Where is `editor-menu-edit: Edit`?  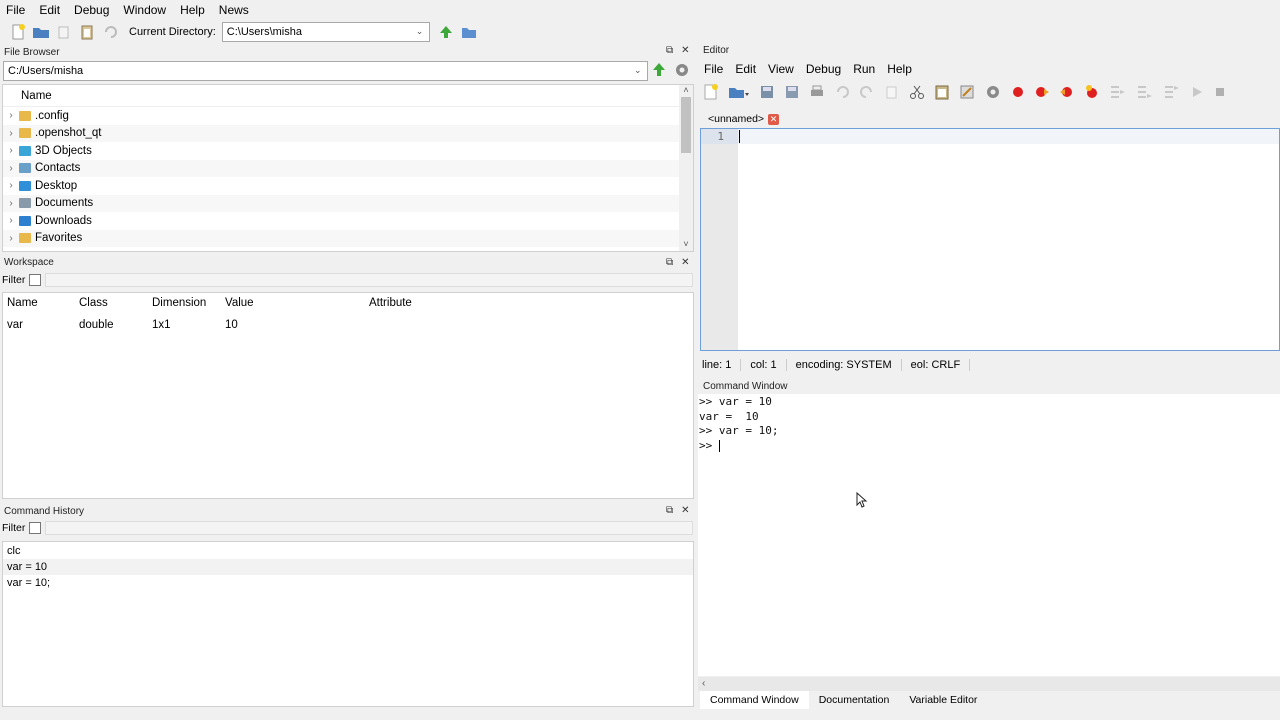 editor-menu-edit: Edit is located at coordinates (745, 69).